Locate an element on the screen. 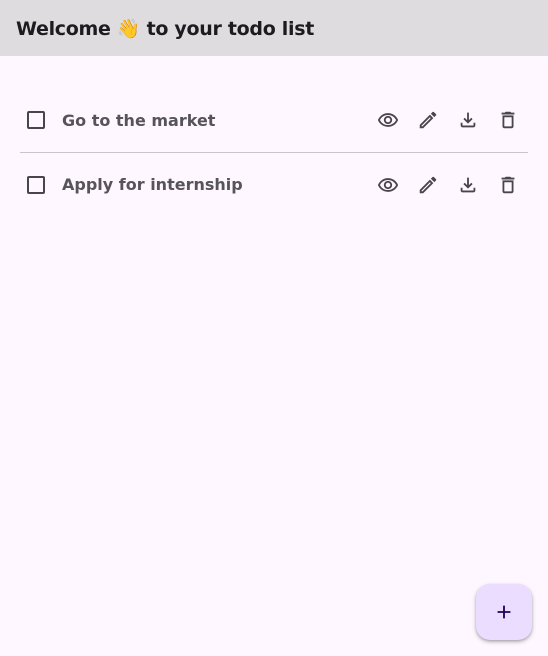 This screenshot has width=548, height=656. todo-label: Go to the market is located at coordinates (139, 120).